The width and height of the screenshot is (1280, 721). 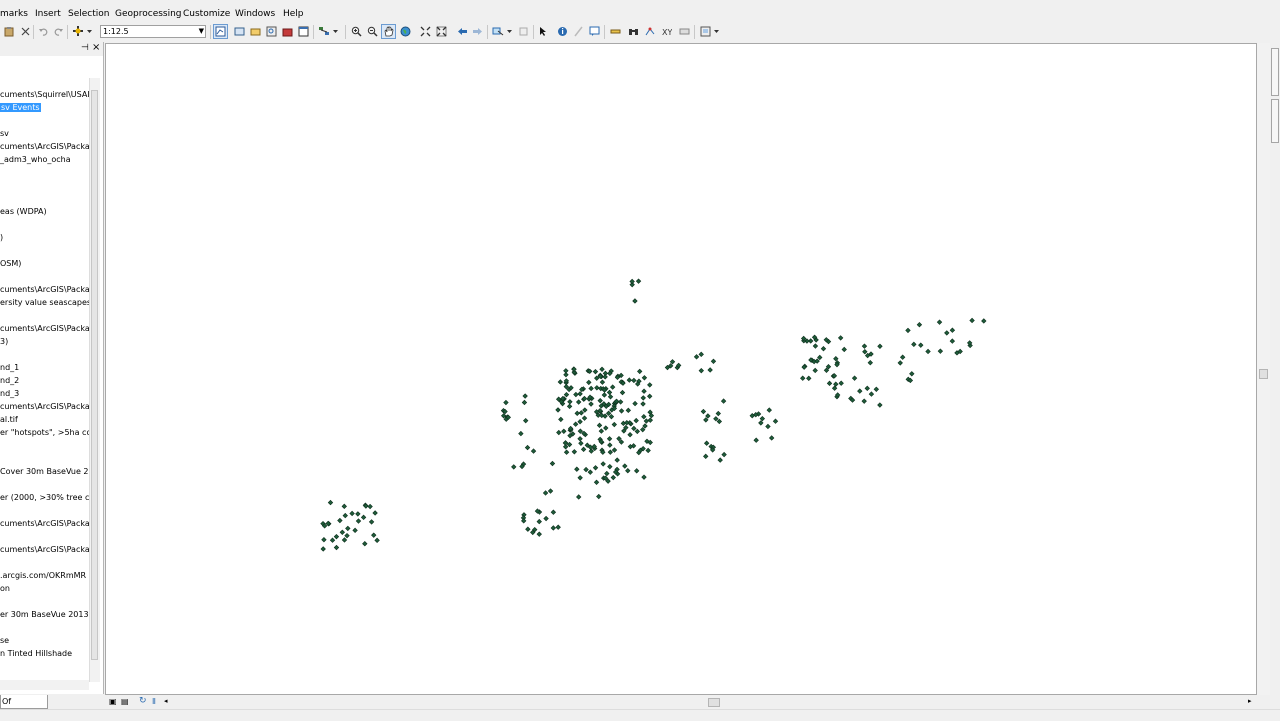 I want to click on toc-layer-item: cuments\Squirrel\USAII, so click(x=46, y=94).